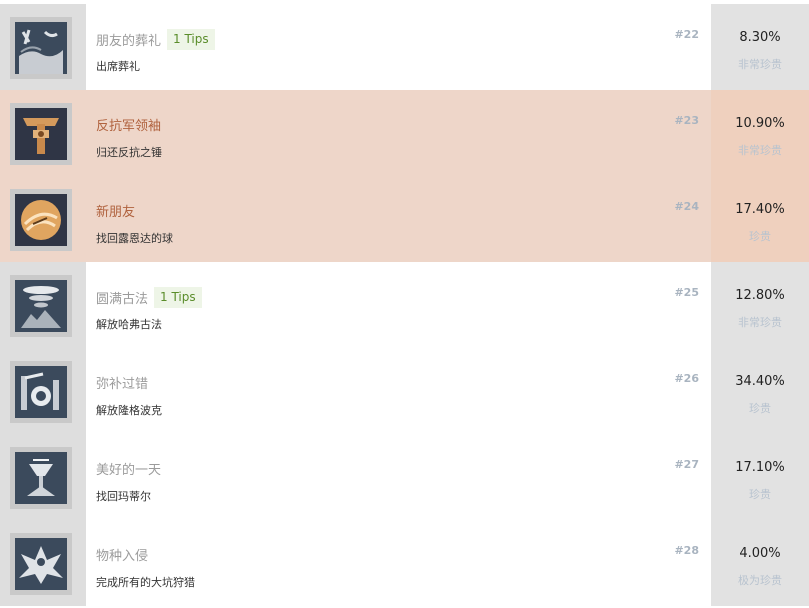  I want to click on achievement-title: 物种入侵, so click(122, 554).